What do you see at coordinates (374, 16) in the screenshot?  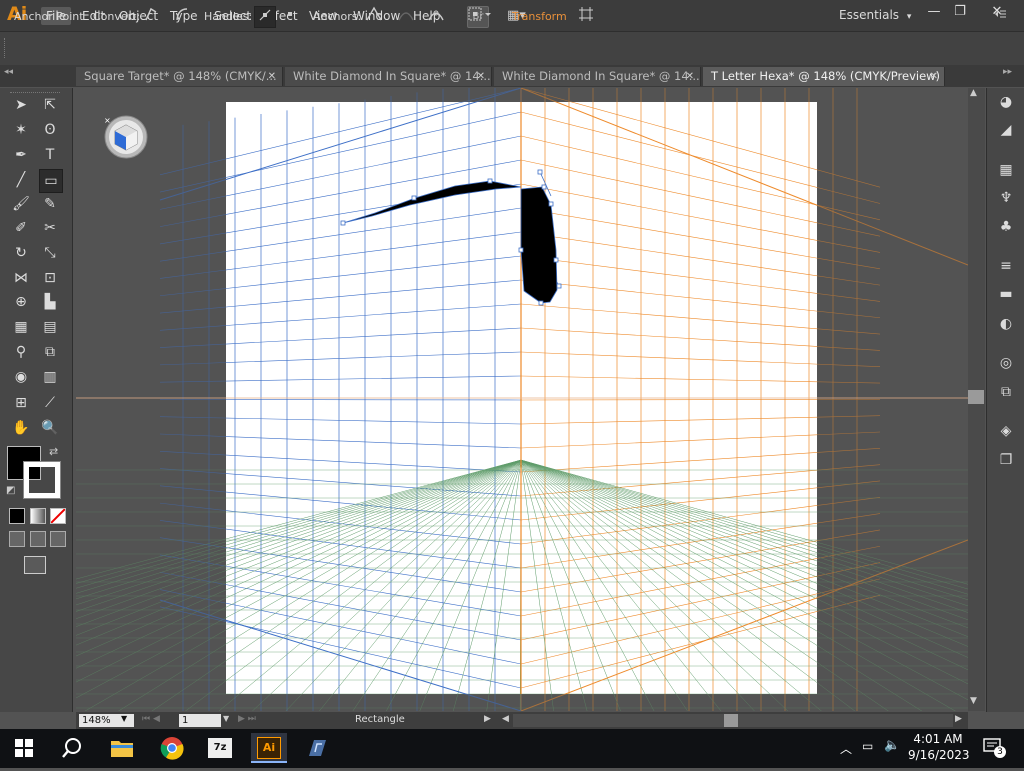 I see `remove-anchor-icon` at bounding box center [374, 16].